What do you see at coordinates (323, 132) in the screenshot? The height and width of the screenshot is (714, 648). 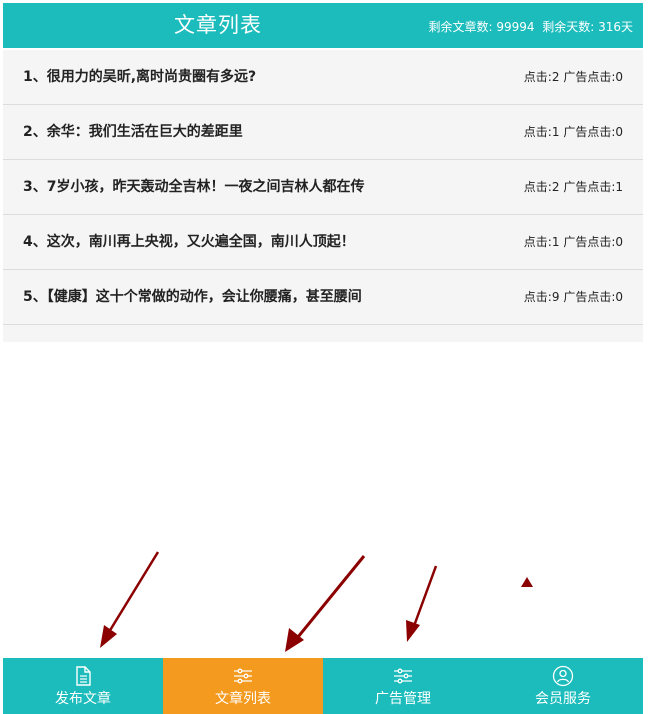 I see `article-row: 2、余华：我们生活在巨大的差距里 点击:1 广告点击:0` at bounding box center [323, 132].